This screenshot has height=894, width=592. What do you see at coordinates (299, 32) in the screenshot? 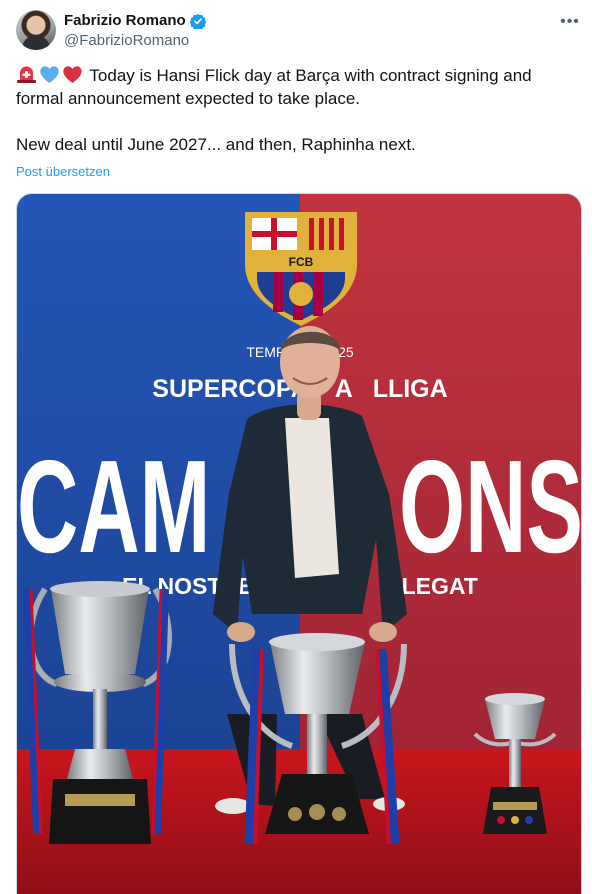
I see `tweet-header: Fabrizio Romano @FabrizioRomano •••` at bounding box center [299, 32].